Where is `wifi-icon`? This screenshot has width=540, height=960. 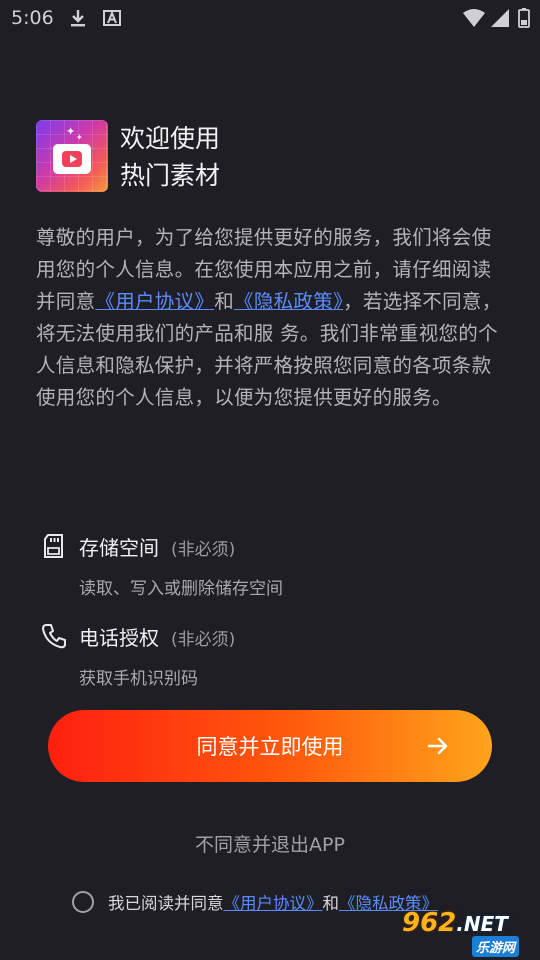 wifi-icon is located at coordinates (474, 18).